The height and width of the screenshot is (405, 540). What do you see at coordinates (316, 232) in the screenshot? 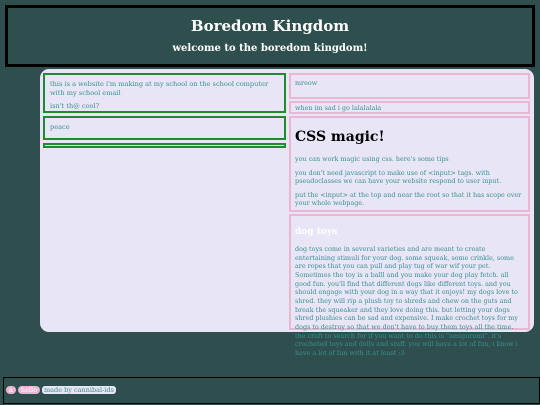
I see `dog-toys-heading: dog toys` at bounding box center [316, 232].